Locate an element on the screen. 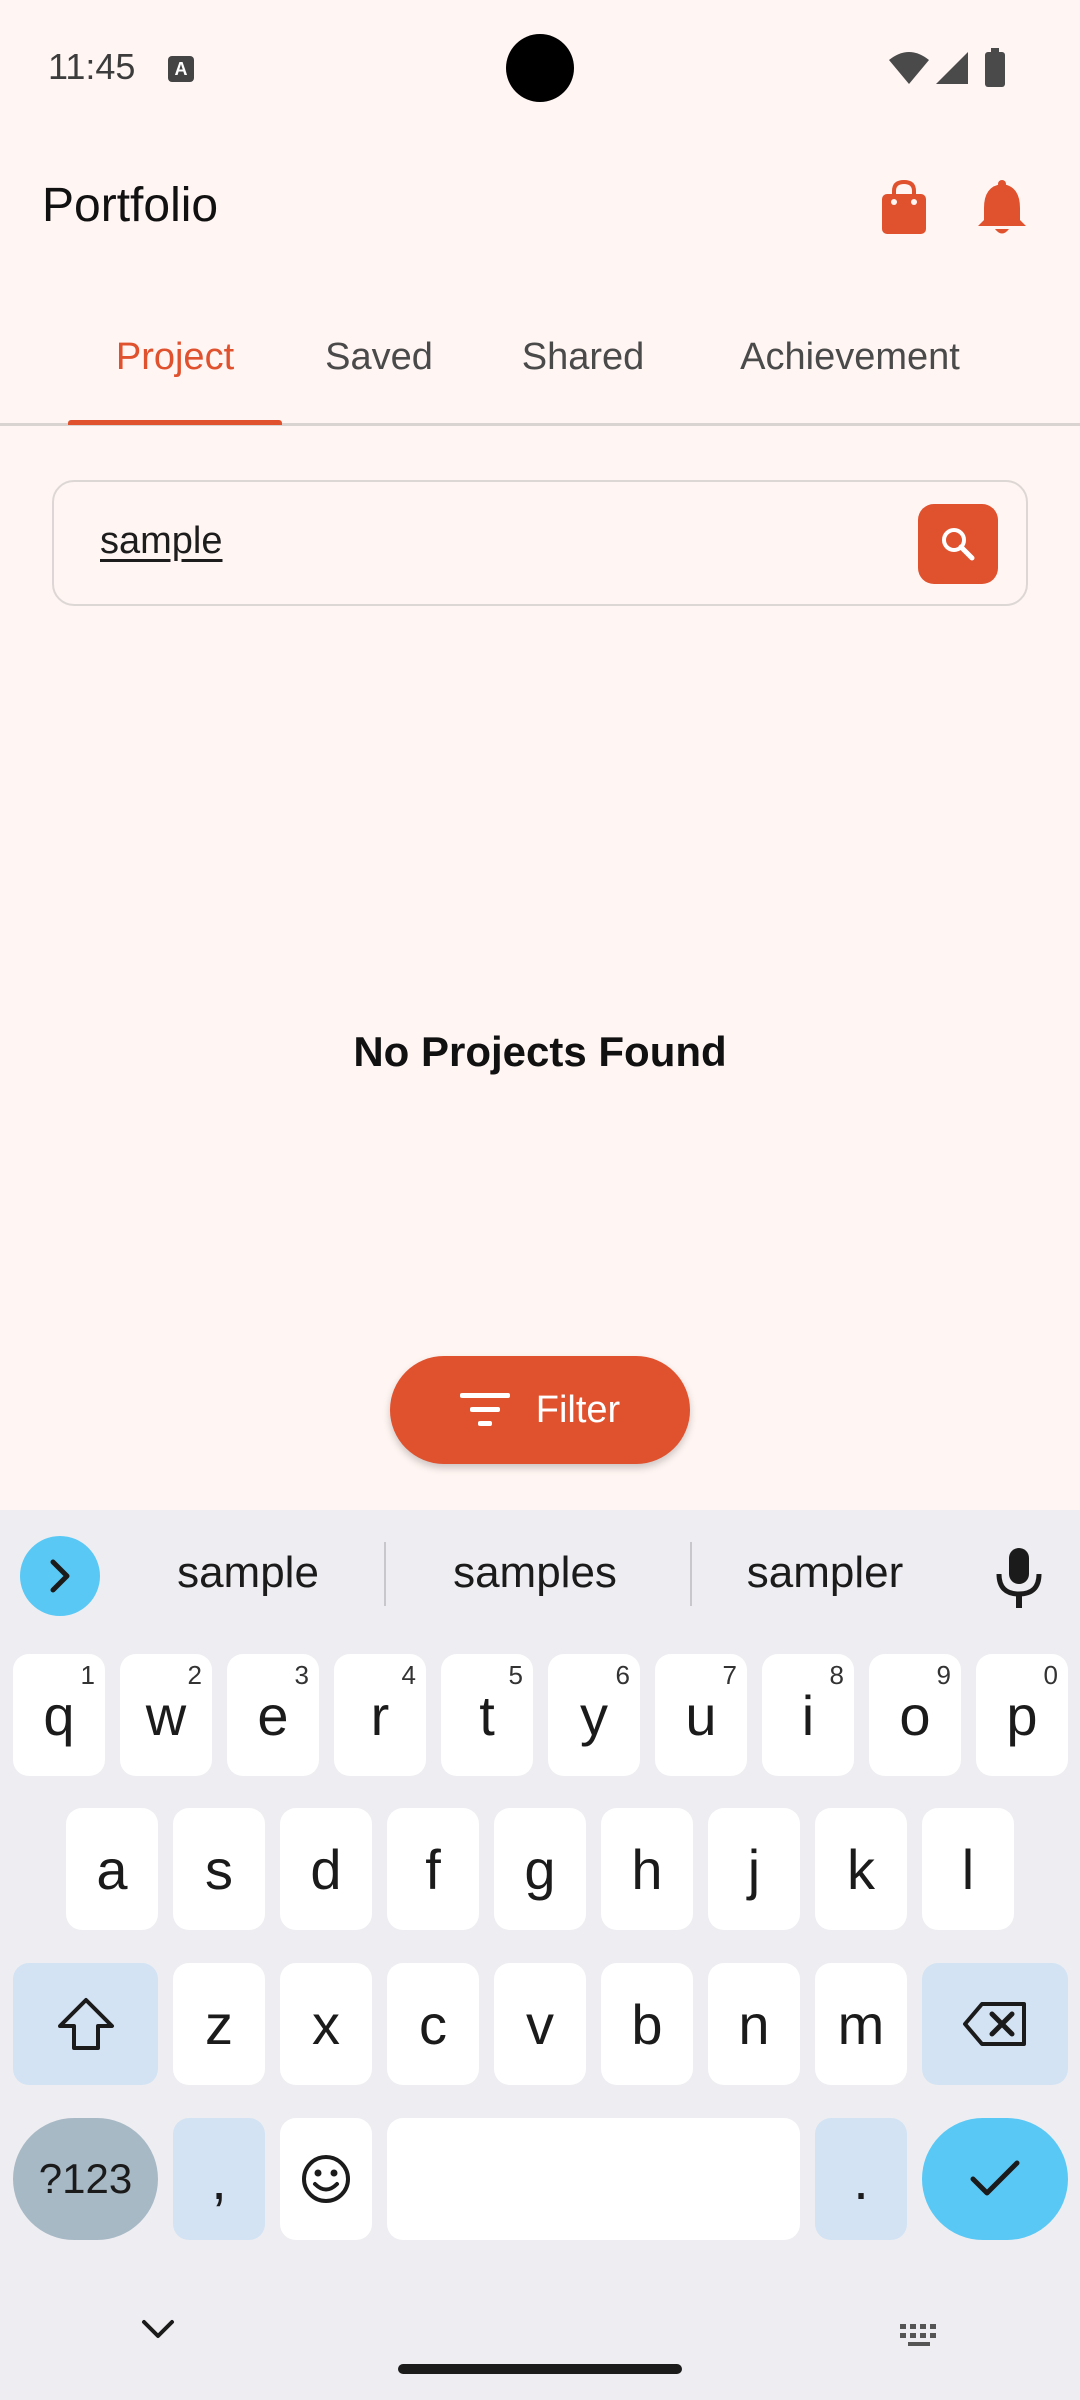 Image resolution: width=1080 pixels, height=2400 pixels. filter-button: Filter is located at coordinates (540, 1410).